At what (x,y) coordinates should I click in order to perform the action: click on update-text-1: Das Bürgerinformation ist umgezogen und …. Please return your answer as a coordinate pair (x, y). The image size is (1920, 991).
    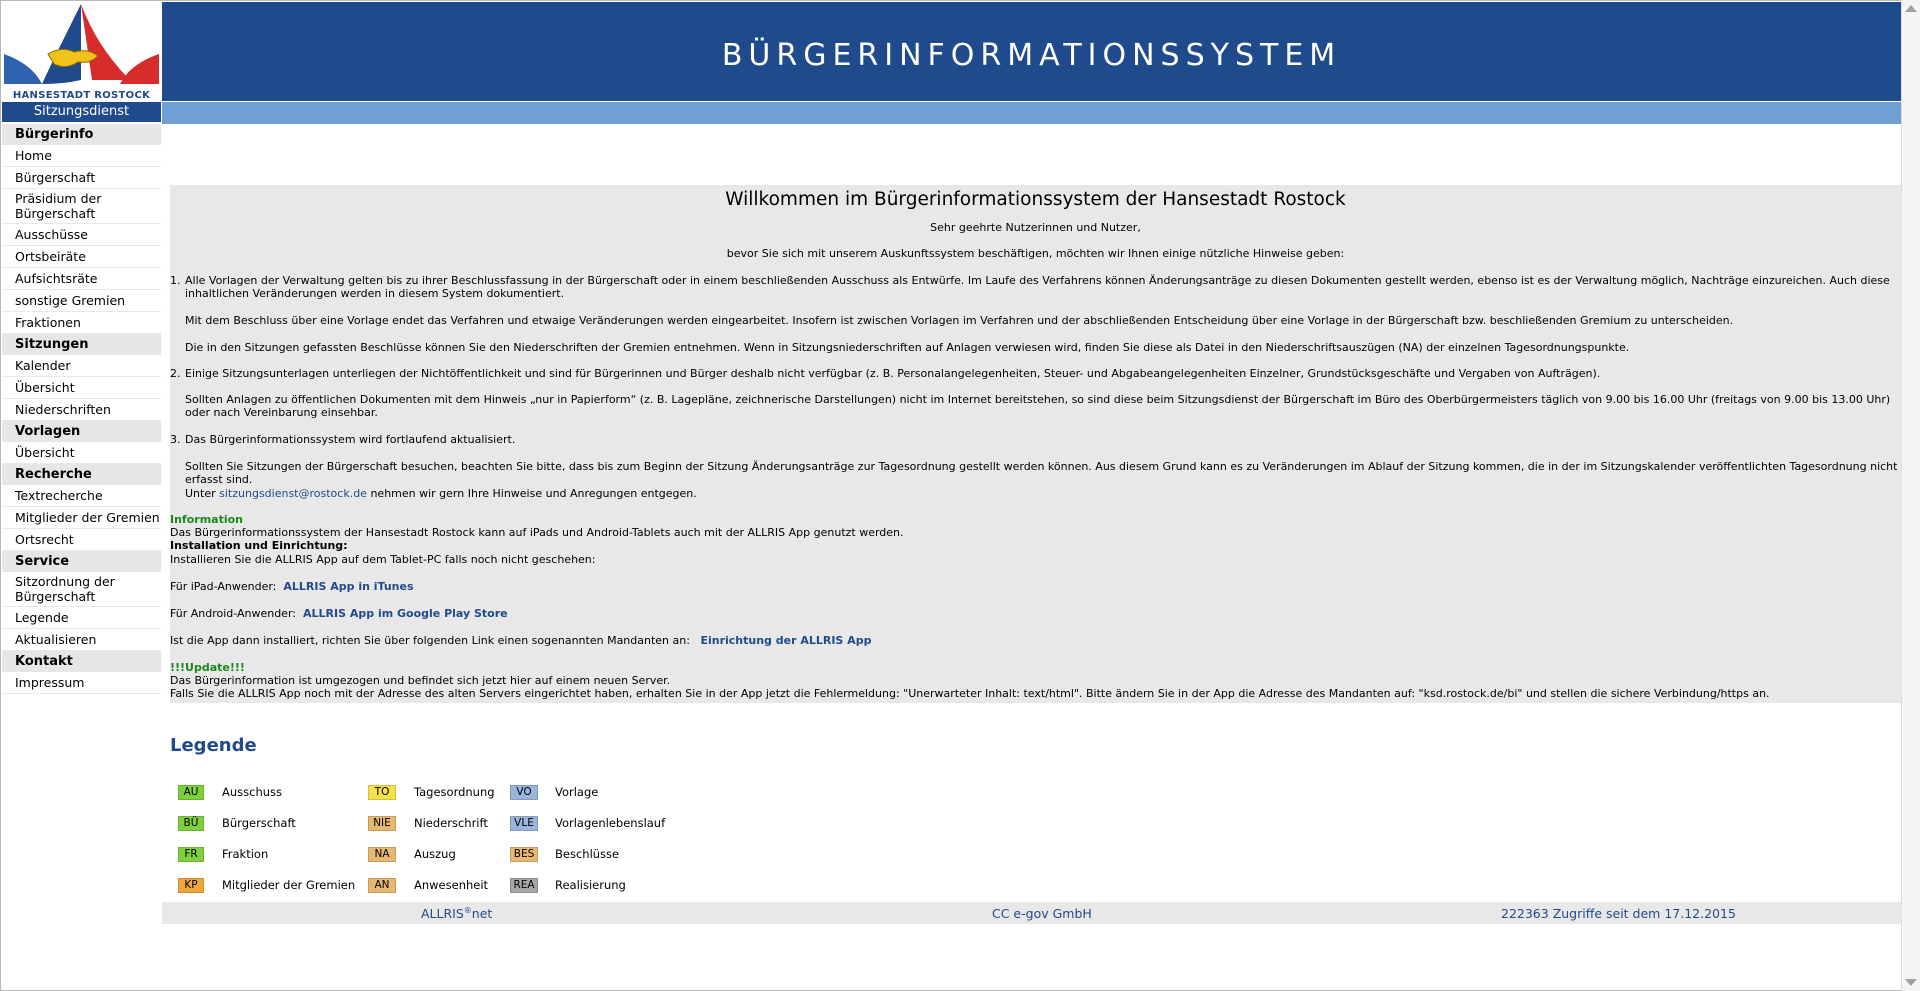
    Looking at the image, I should click on (420, 680).